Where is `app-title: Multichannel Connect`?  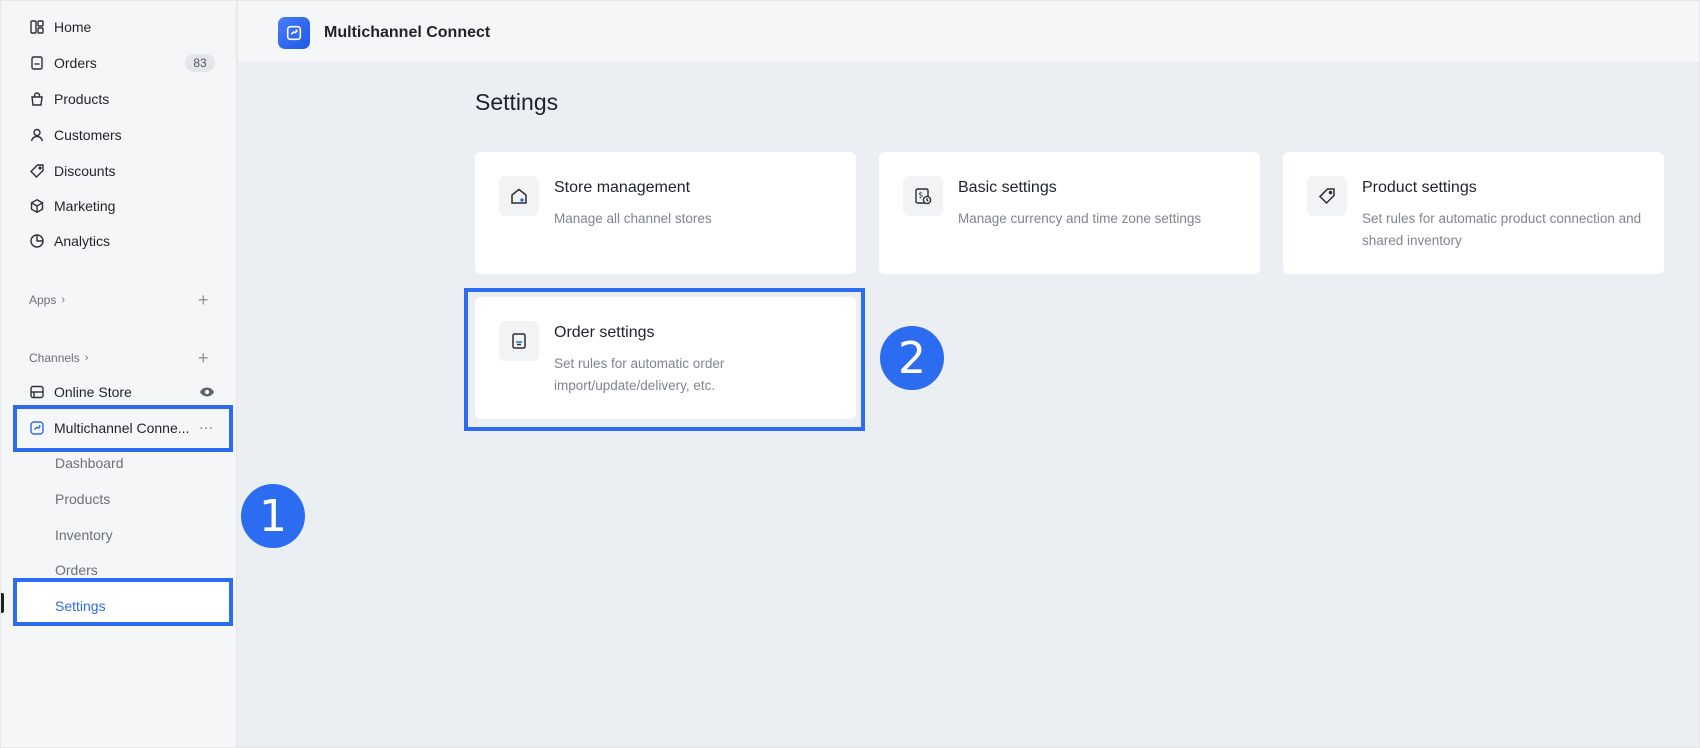
app-title: Multichannel Connect is located at coordinates (407, 32).